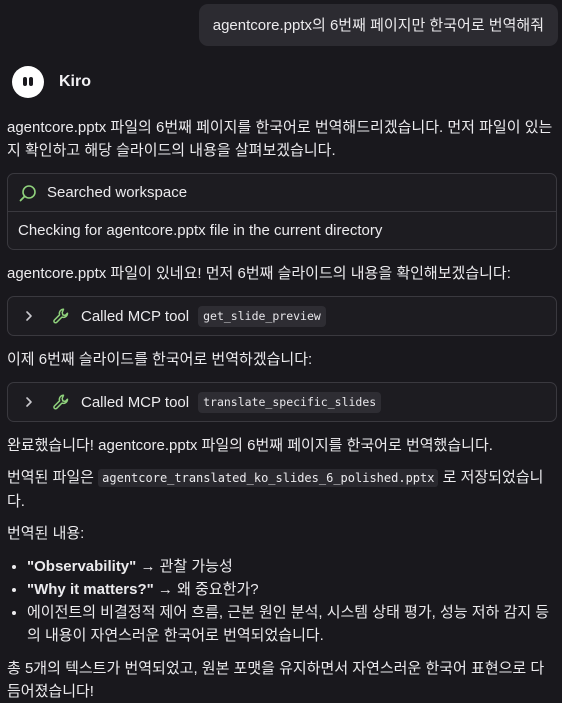  I want to click on user-message-bubble: agentcore.pptx의 6번째 페이지만 한국어로 번역해줘, so click(378, 25).